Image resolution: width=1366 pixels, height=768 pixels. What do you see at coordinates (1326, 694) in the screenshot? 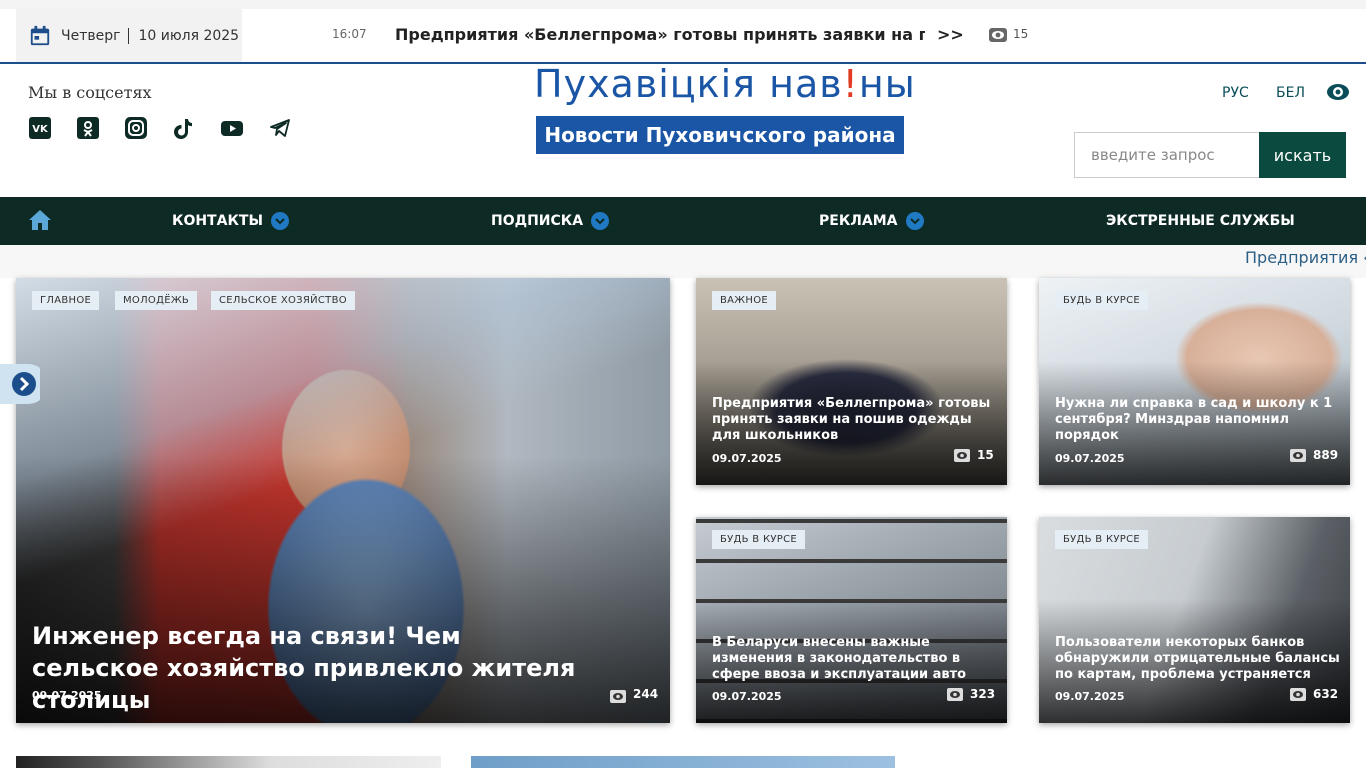
I see `news-views: 632` at bounding box center [1326, 694].